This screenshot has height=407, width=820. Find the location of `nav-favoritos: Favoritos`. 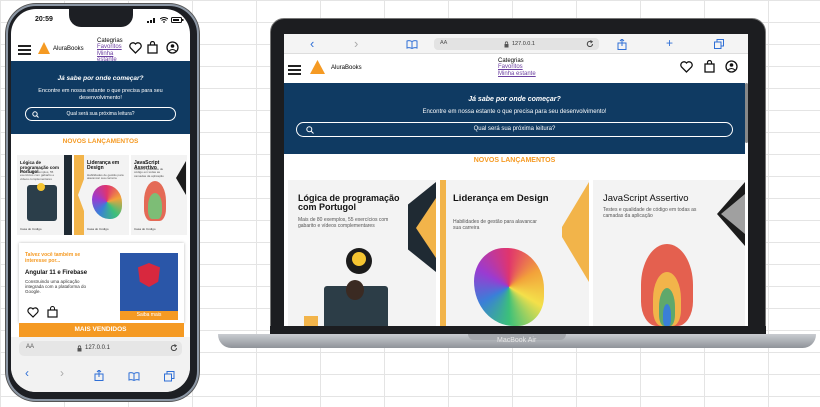

nav-favoritos: Favoritos is located at coordinates (110, 47).